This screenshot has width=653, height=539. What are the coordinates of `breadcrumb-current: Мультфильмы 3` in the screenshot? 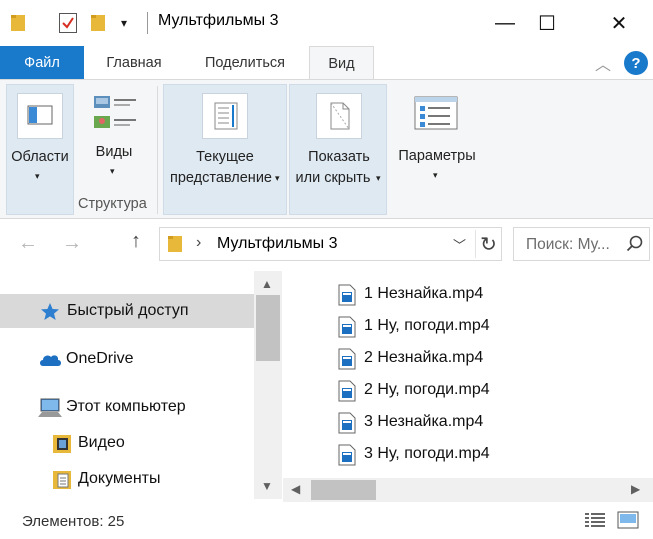 It's located at (277, 244).